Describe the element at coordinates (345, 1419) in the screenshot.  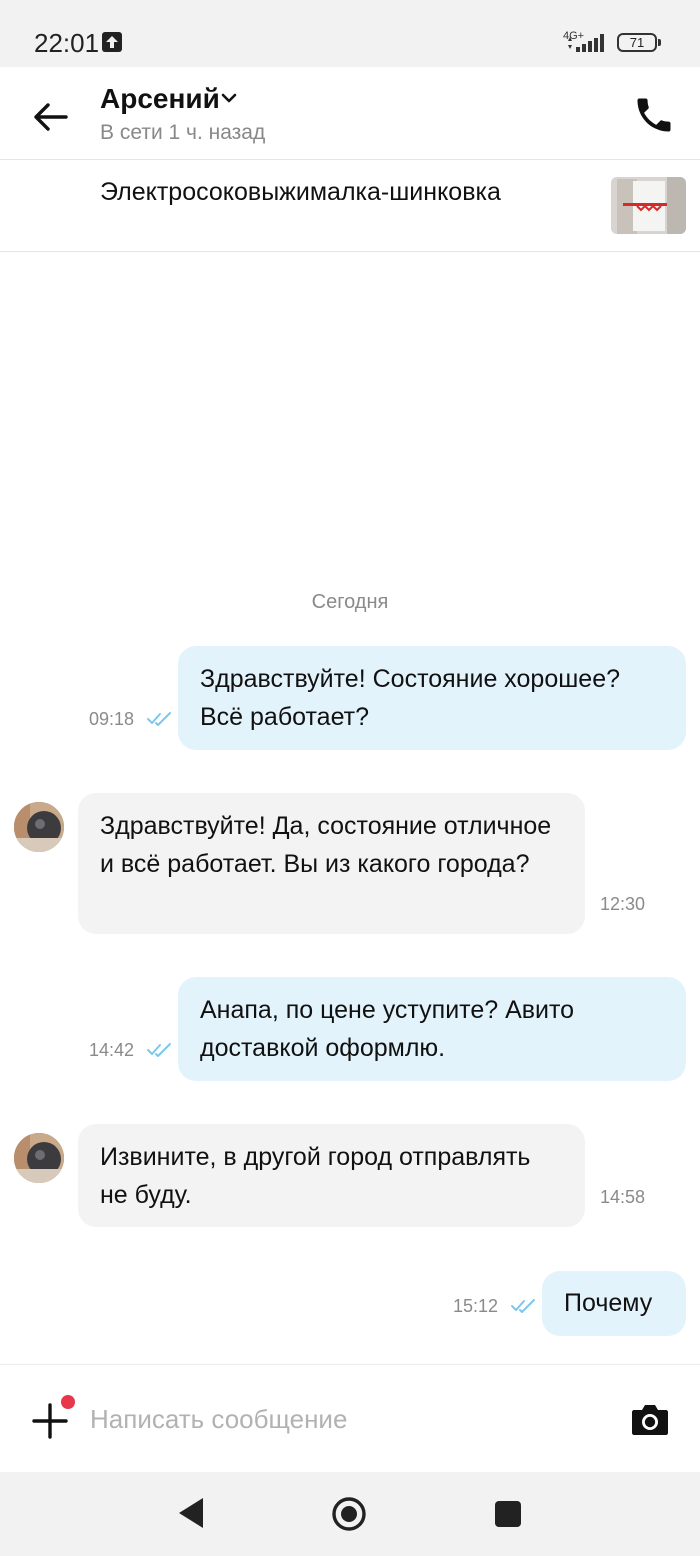
I see `message-input` at that location.